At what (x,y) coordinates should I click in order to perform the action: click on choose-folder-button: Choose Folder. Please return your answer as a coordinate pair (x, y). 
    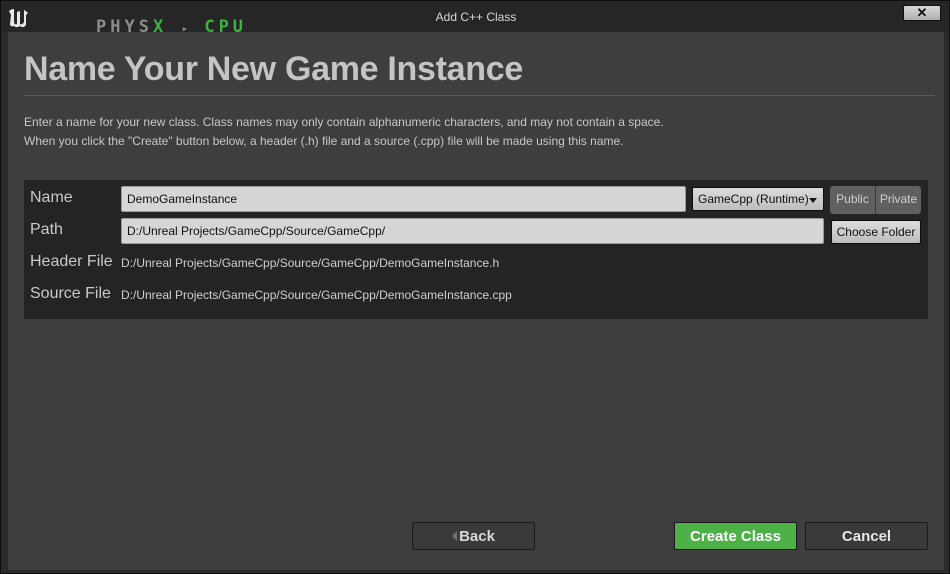
    Looking at the image, I should click on (876, 232).